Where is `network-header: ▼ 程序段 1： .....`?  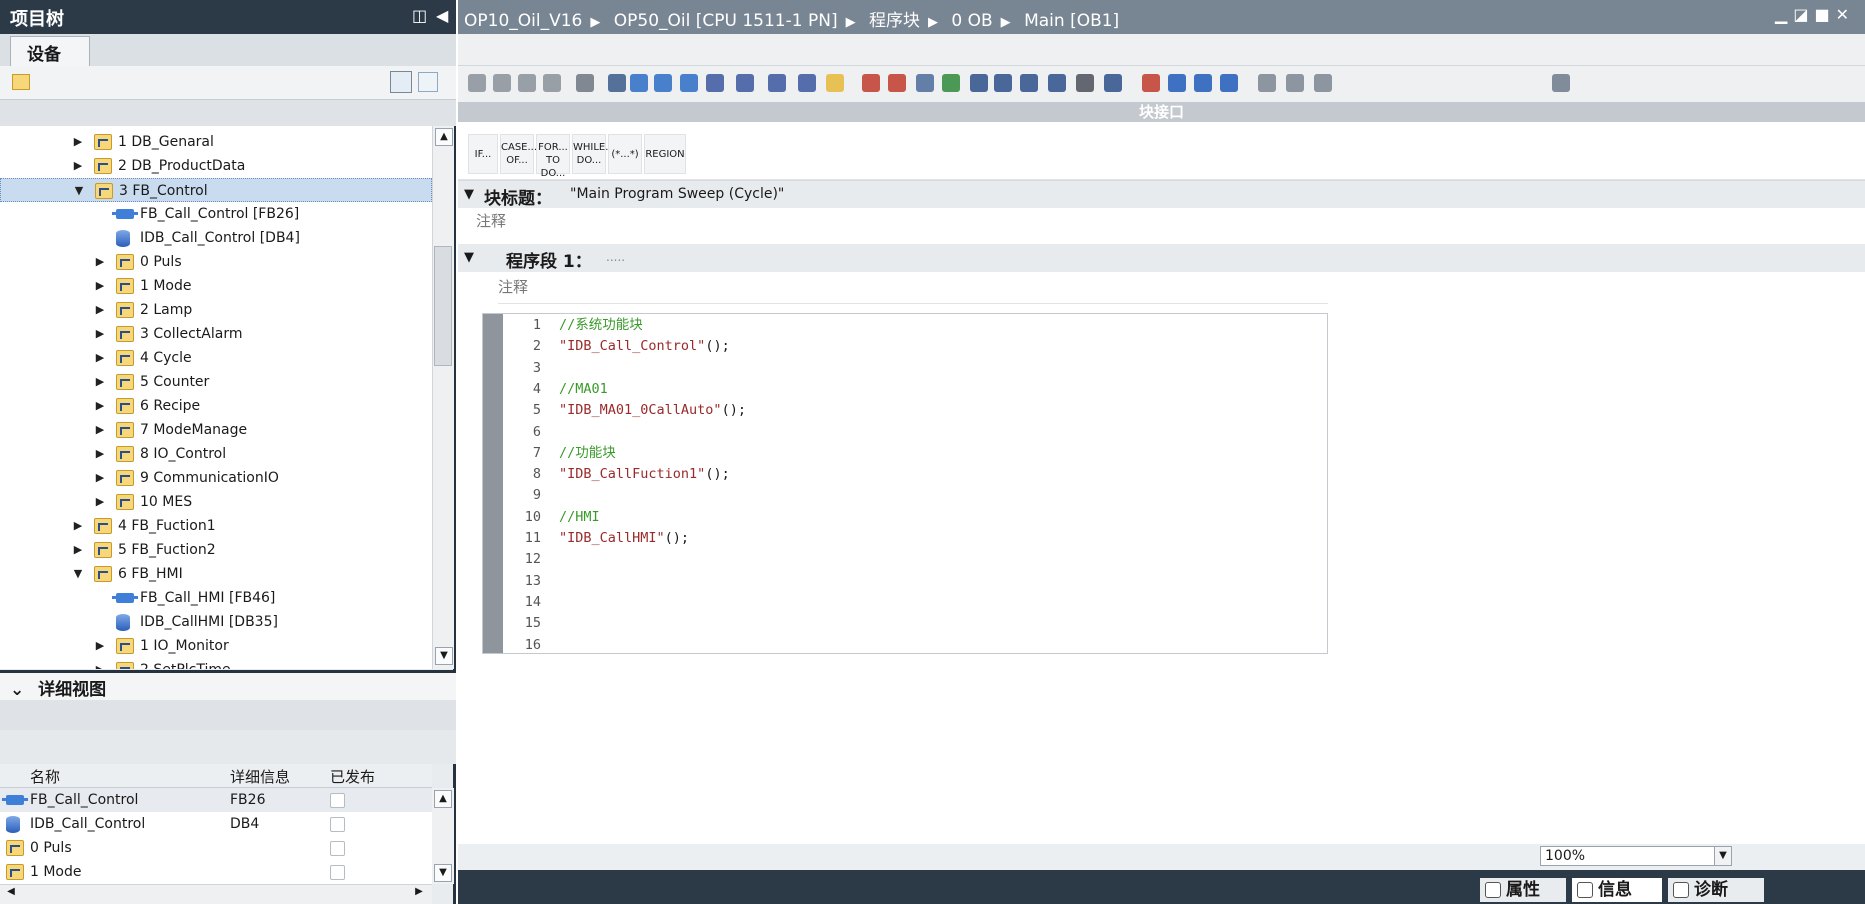
network-header: ▼ 程序段 1： ..... is located at coordinates (1161, 258).